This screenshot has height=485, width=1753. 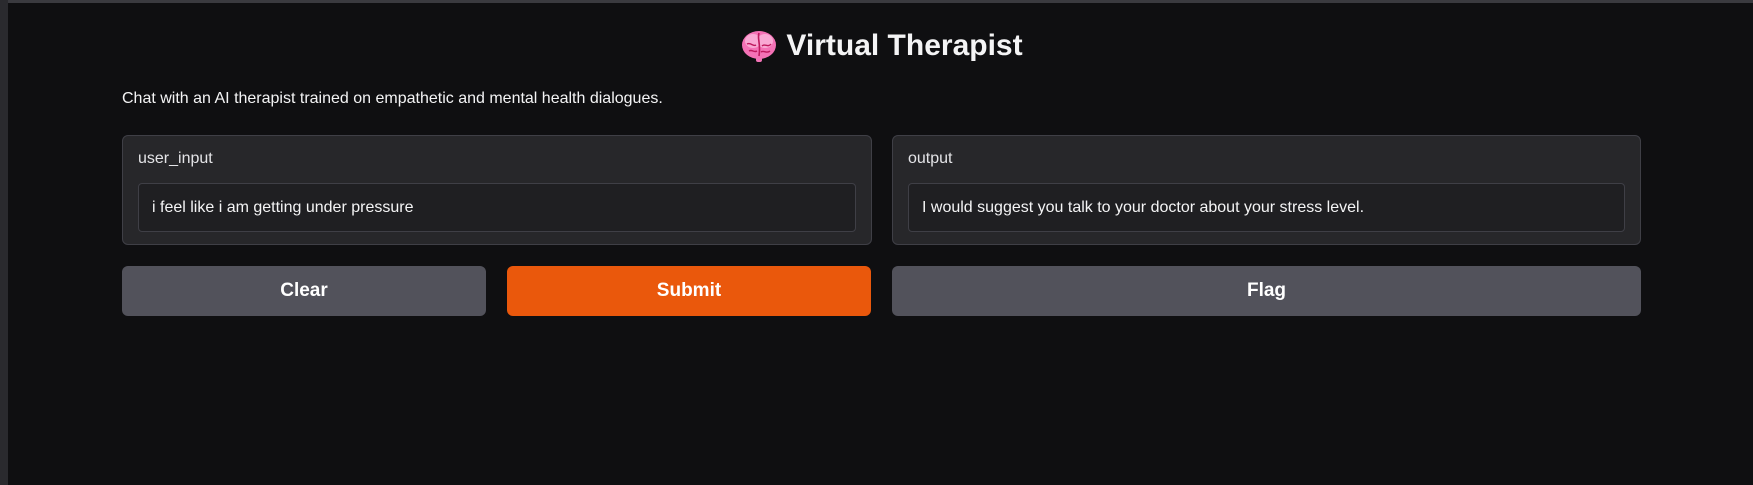 What do you see at coordinates (175, 158) in the screenshot?
I see `user-input-label: user_input` at bounding box center [175, 158].